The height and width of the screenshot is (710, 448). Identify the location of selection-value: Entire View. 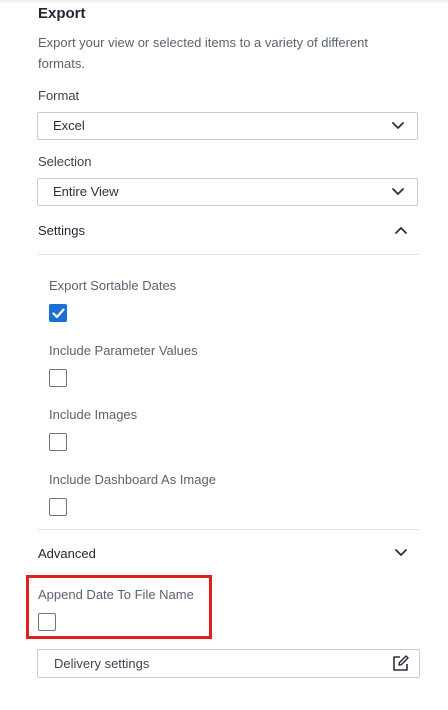
(86, 191).